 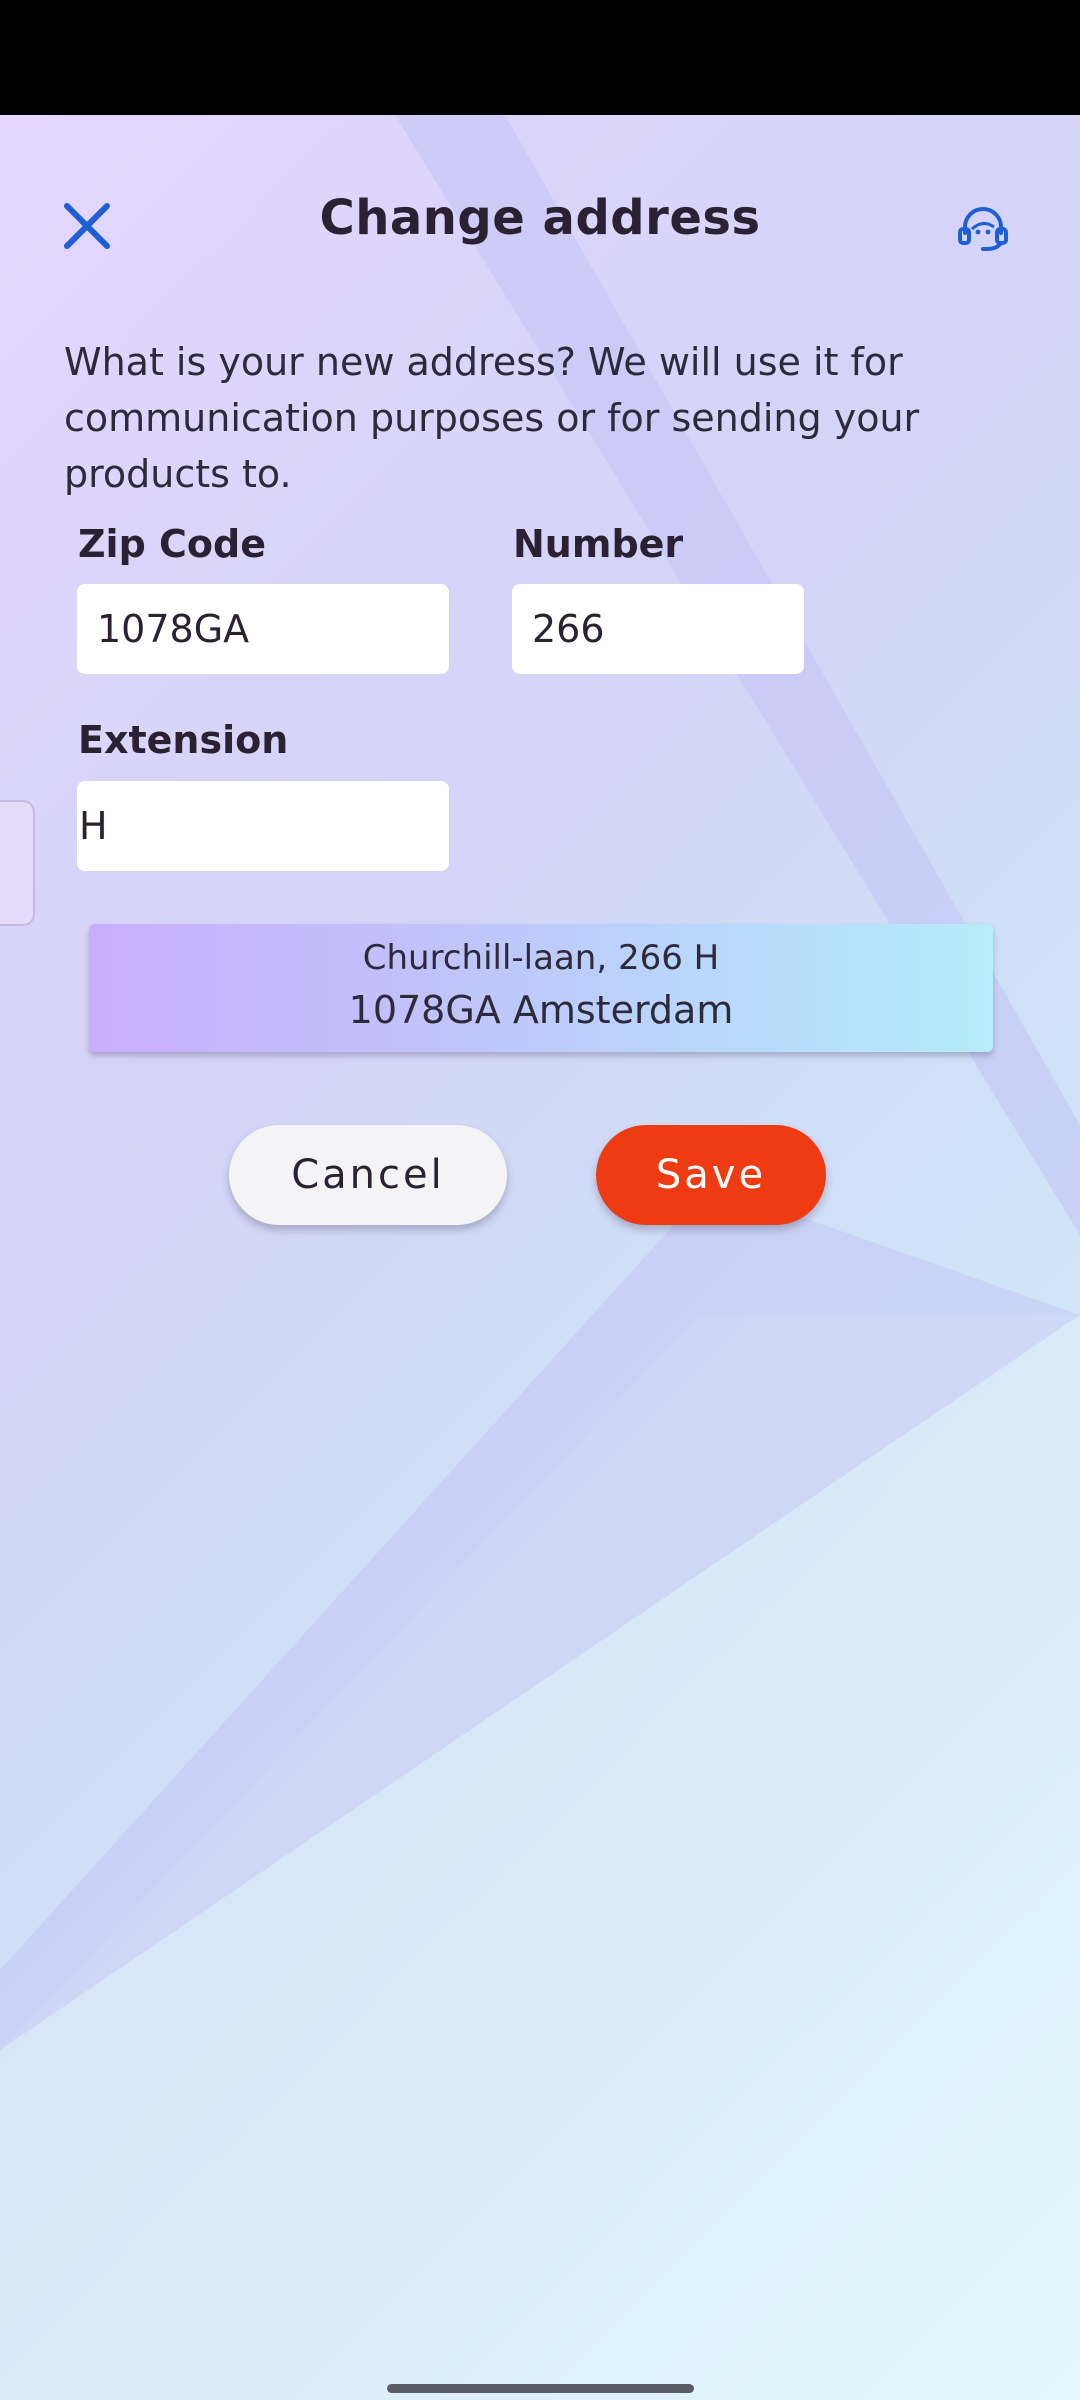 What do you see at coordinates (711, 1175) in the screenshot?
I see `save-button: Save` at bounding box center [711, 1175].